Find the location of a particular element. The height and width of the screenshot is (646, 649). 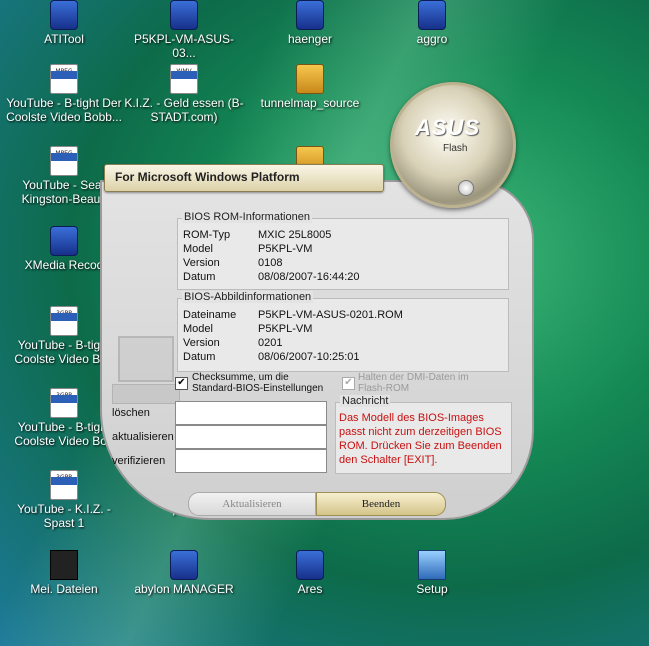

window-knob-icon is located at coordinates (466, 188).